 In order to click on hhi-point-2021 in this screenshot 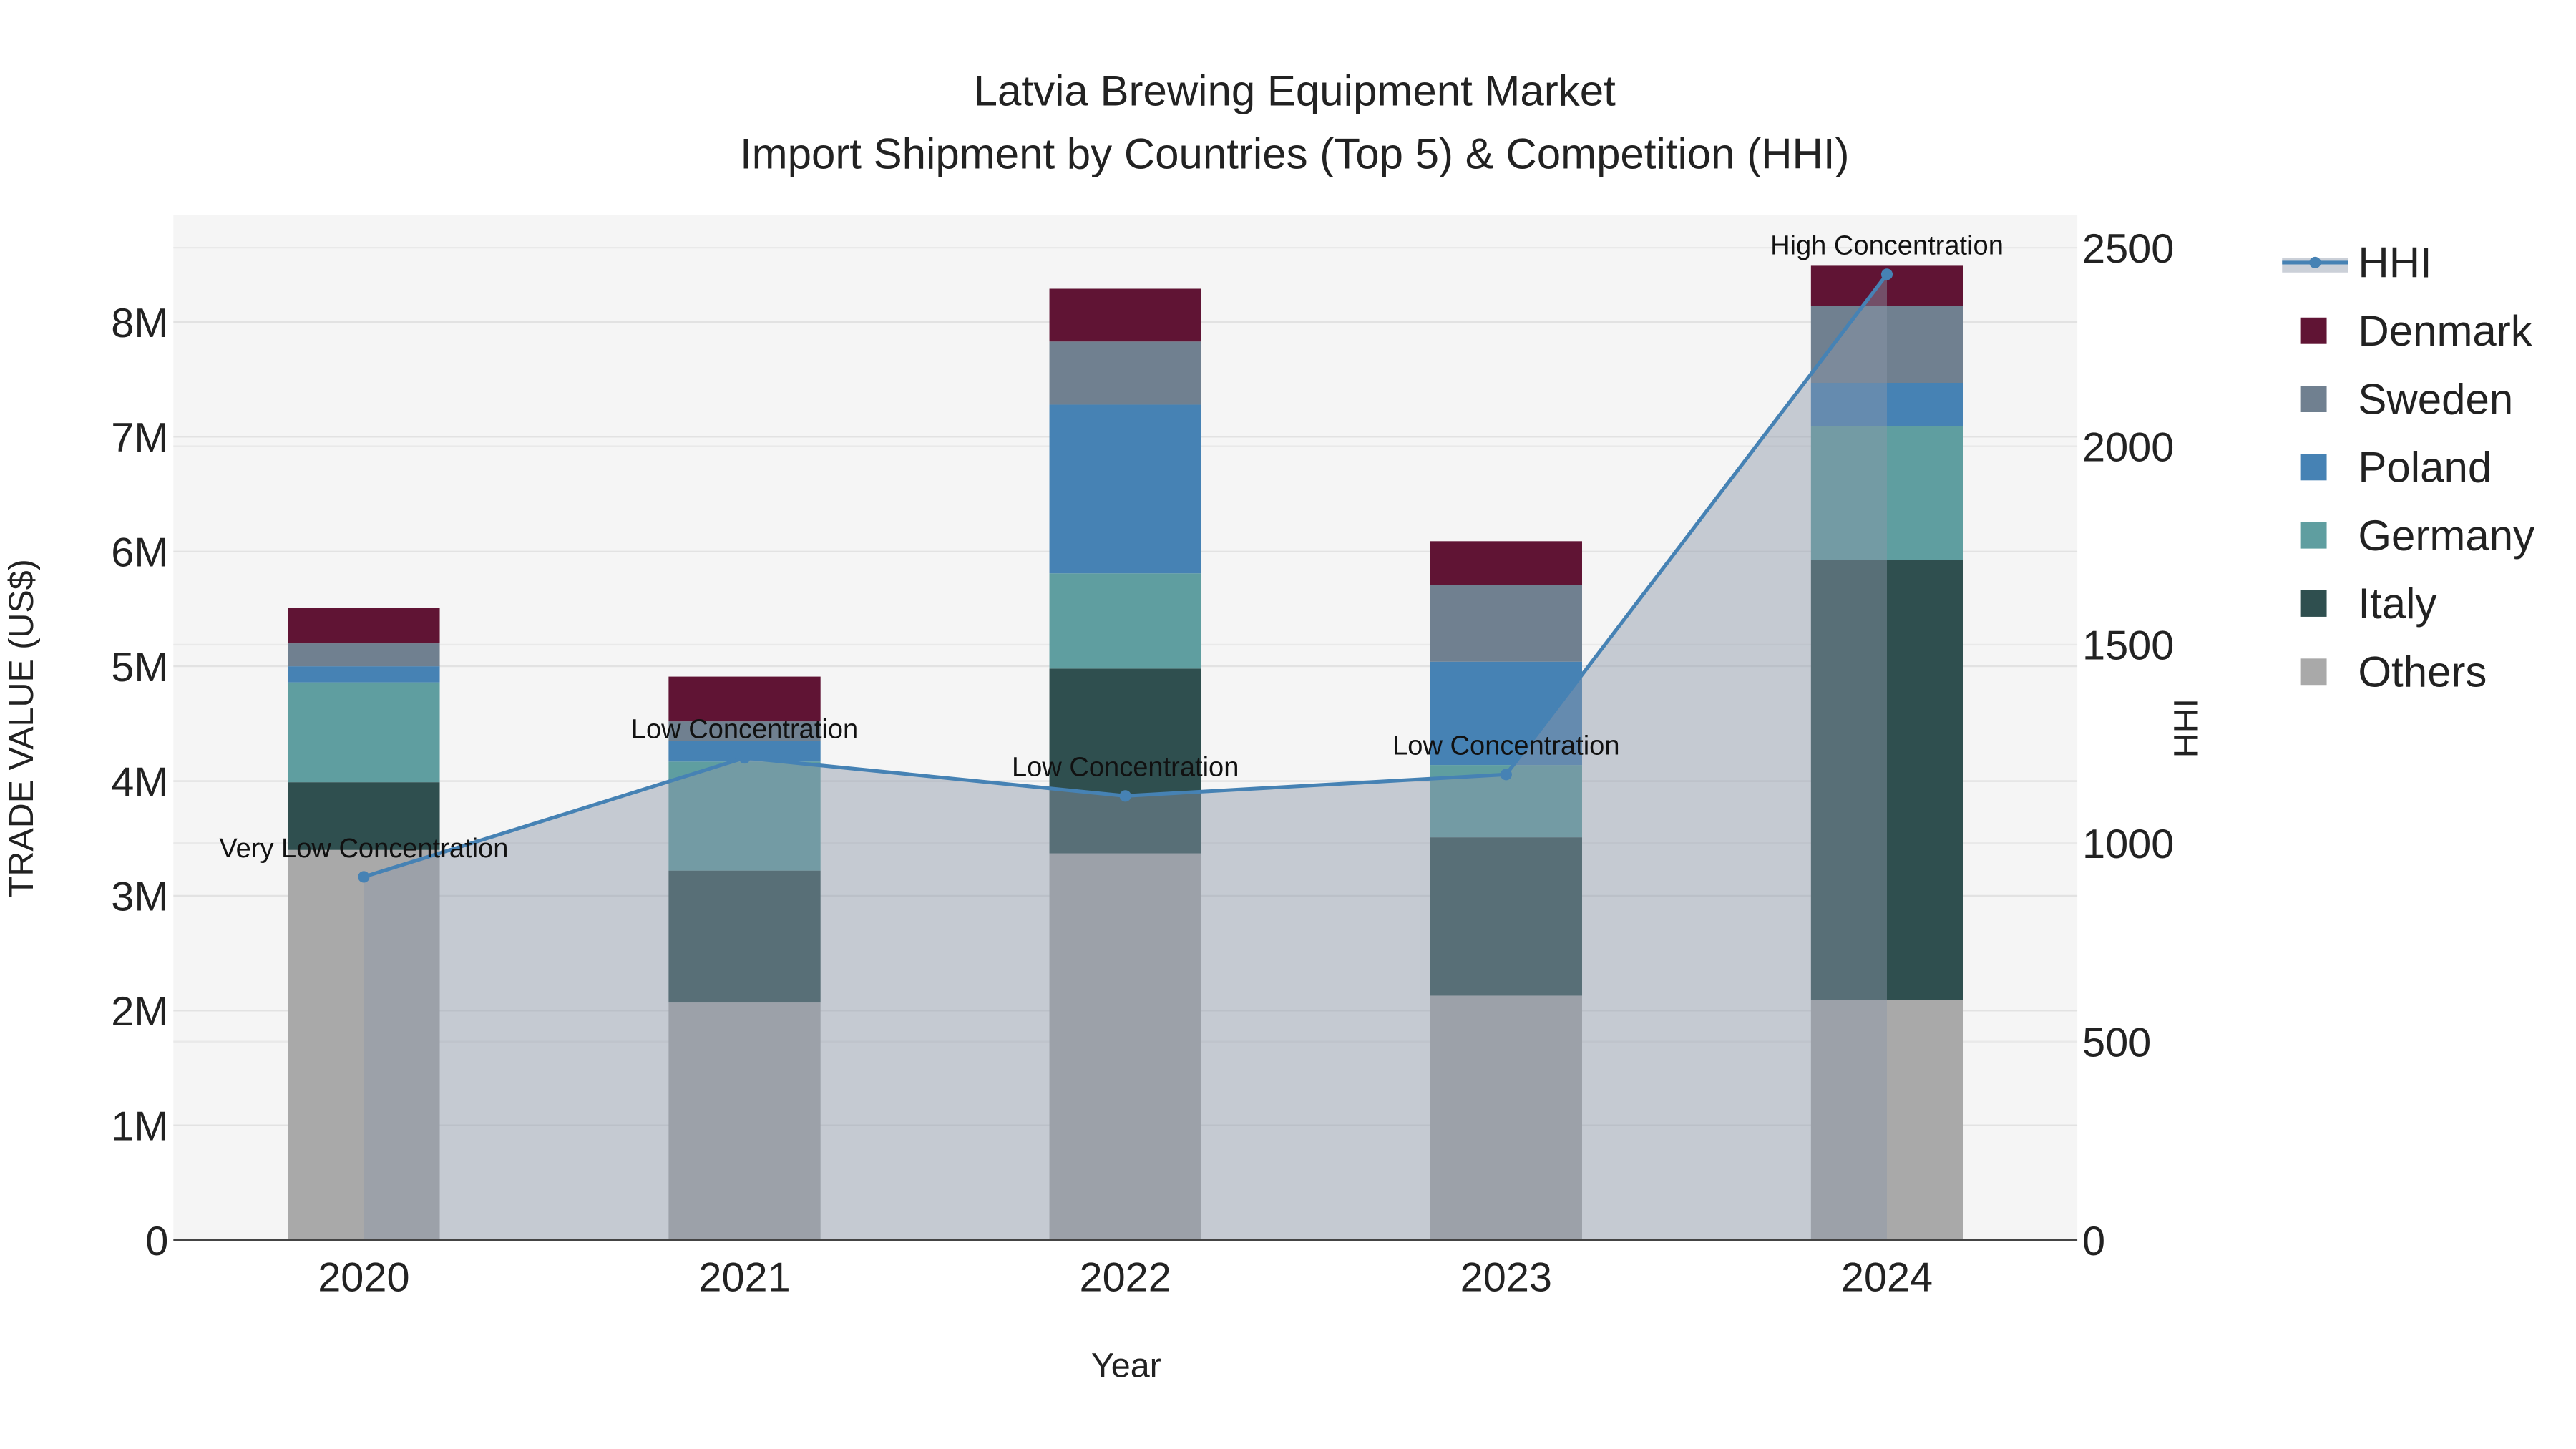, I will do `click(744, 757)`.